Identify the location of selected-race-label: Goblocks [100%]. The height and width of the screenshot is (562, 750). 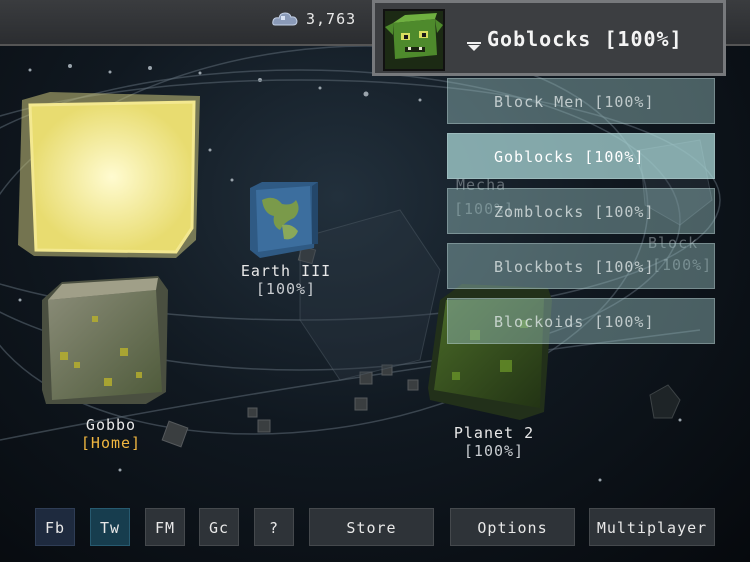
(585, 39).